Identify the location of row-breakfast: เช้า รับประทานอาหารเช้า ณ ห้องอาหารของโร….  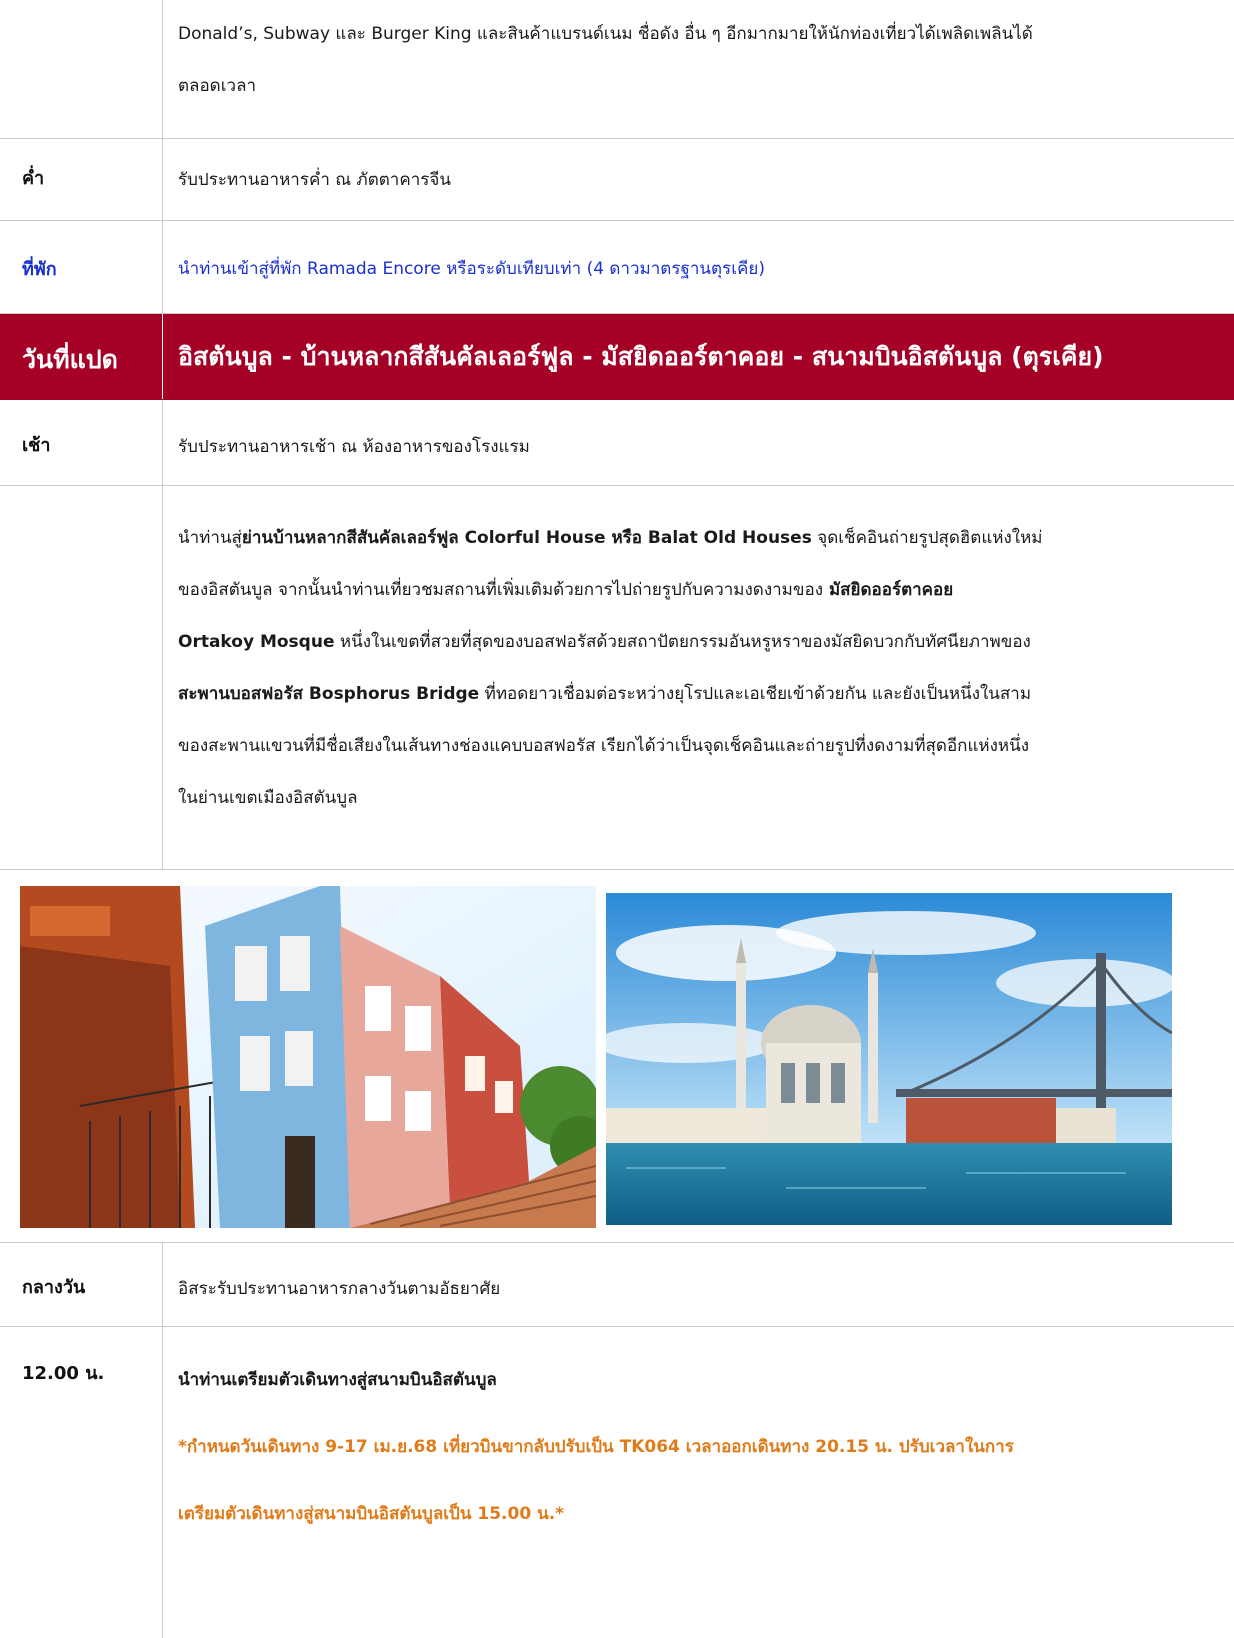
(617, 443).